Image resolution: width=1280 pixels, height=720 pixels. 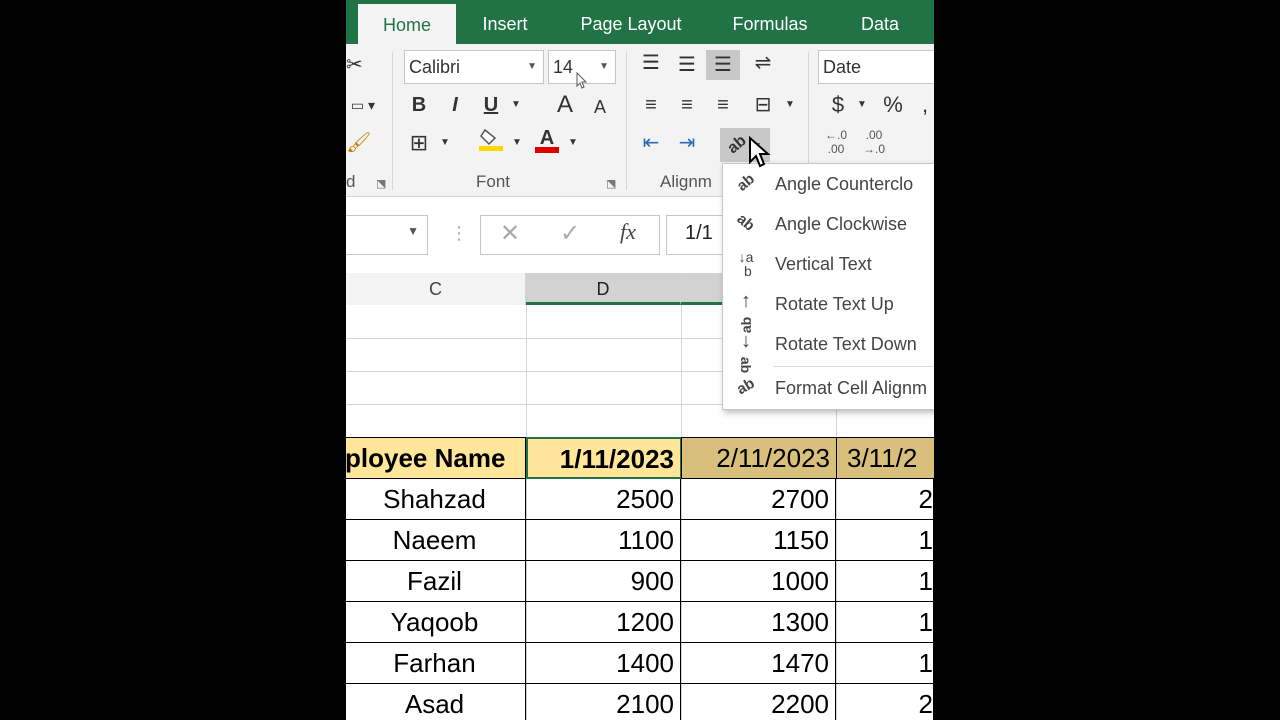 What do you see at coordinates (885, 458) in the screenshot?
I see `header-cell-date3: 3/11/2` at bounding box center [885, 458].